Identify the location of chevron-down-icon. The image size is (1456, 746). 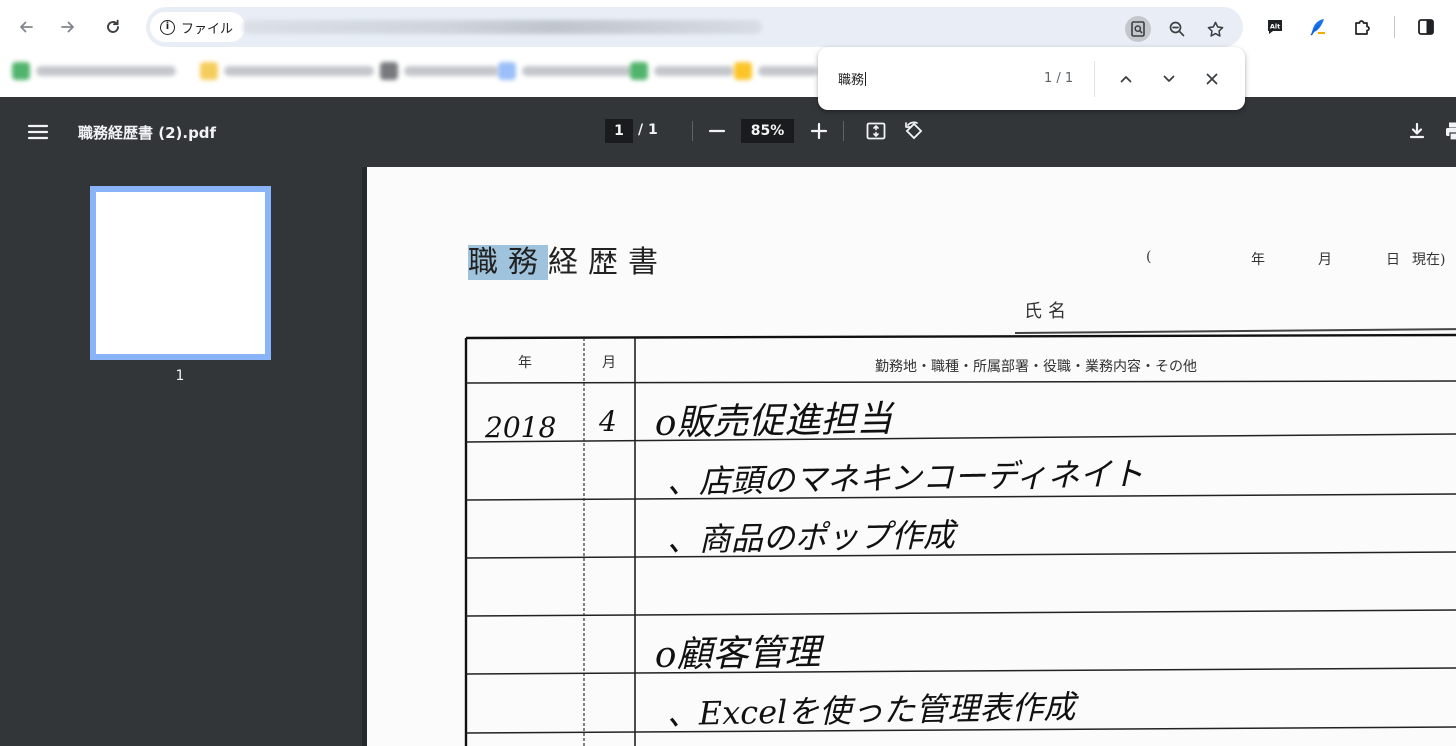
(1169, 78).